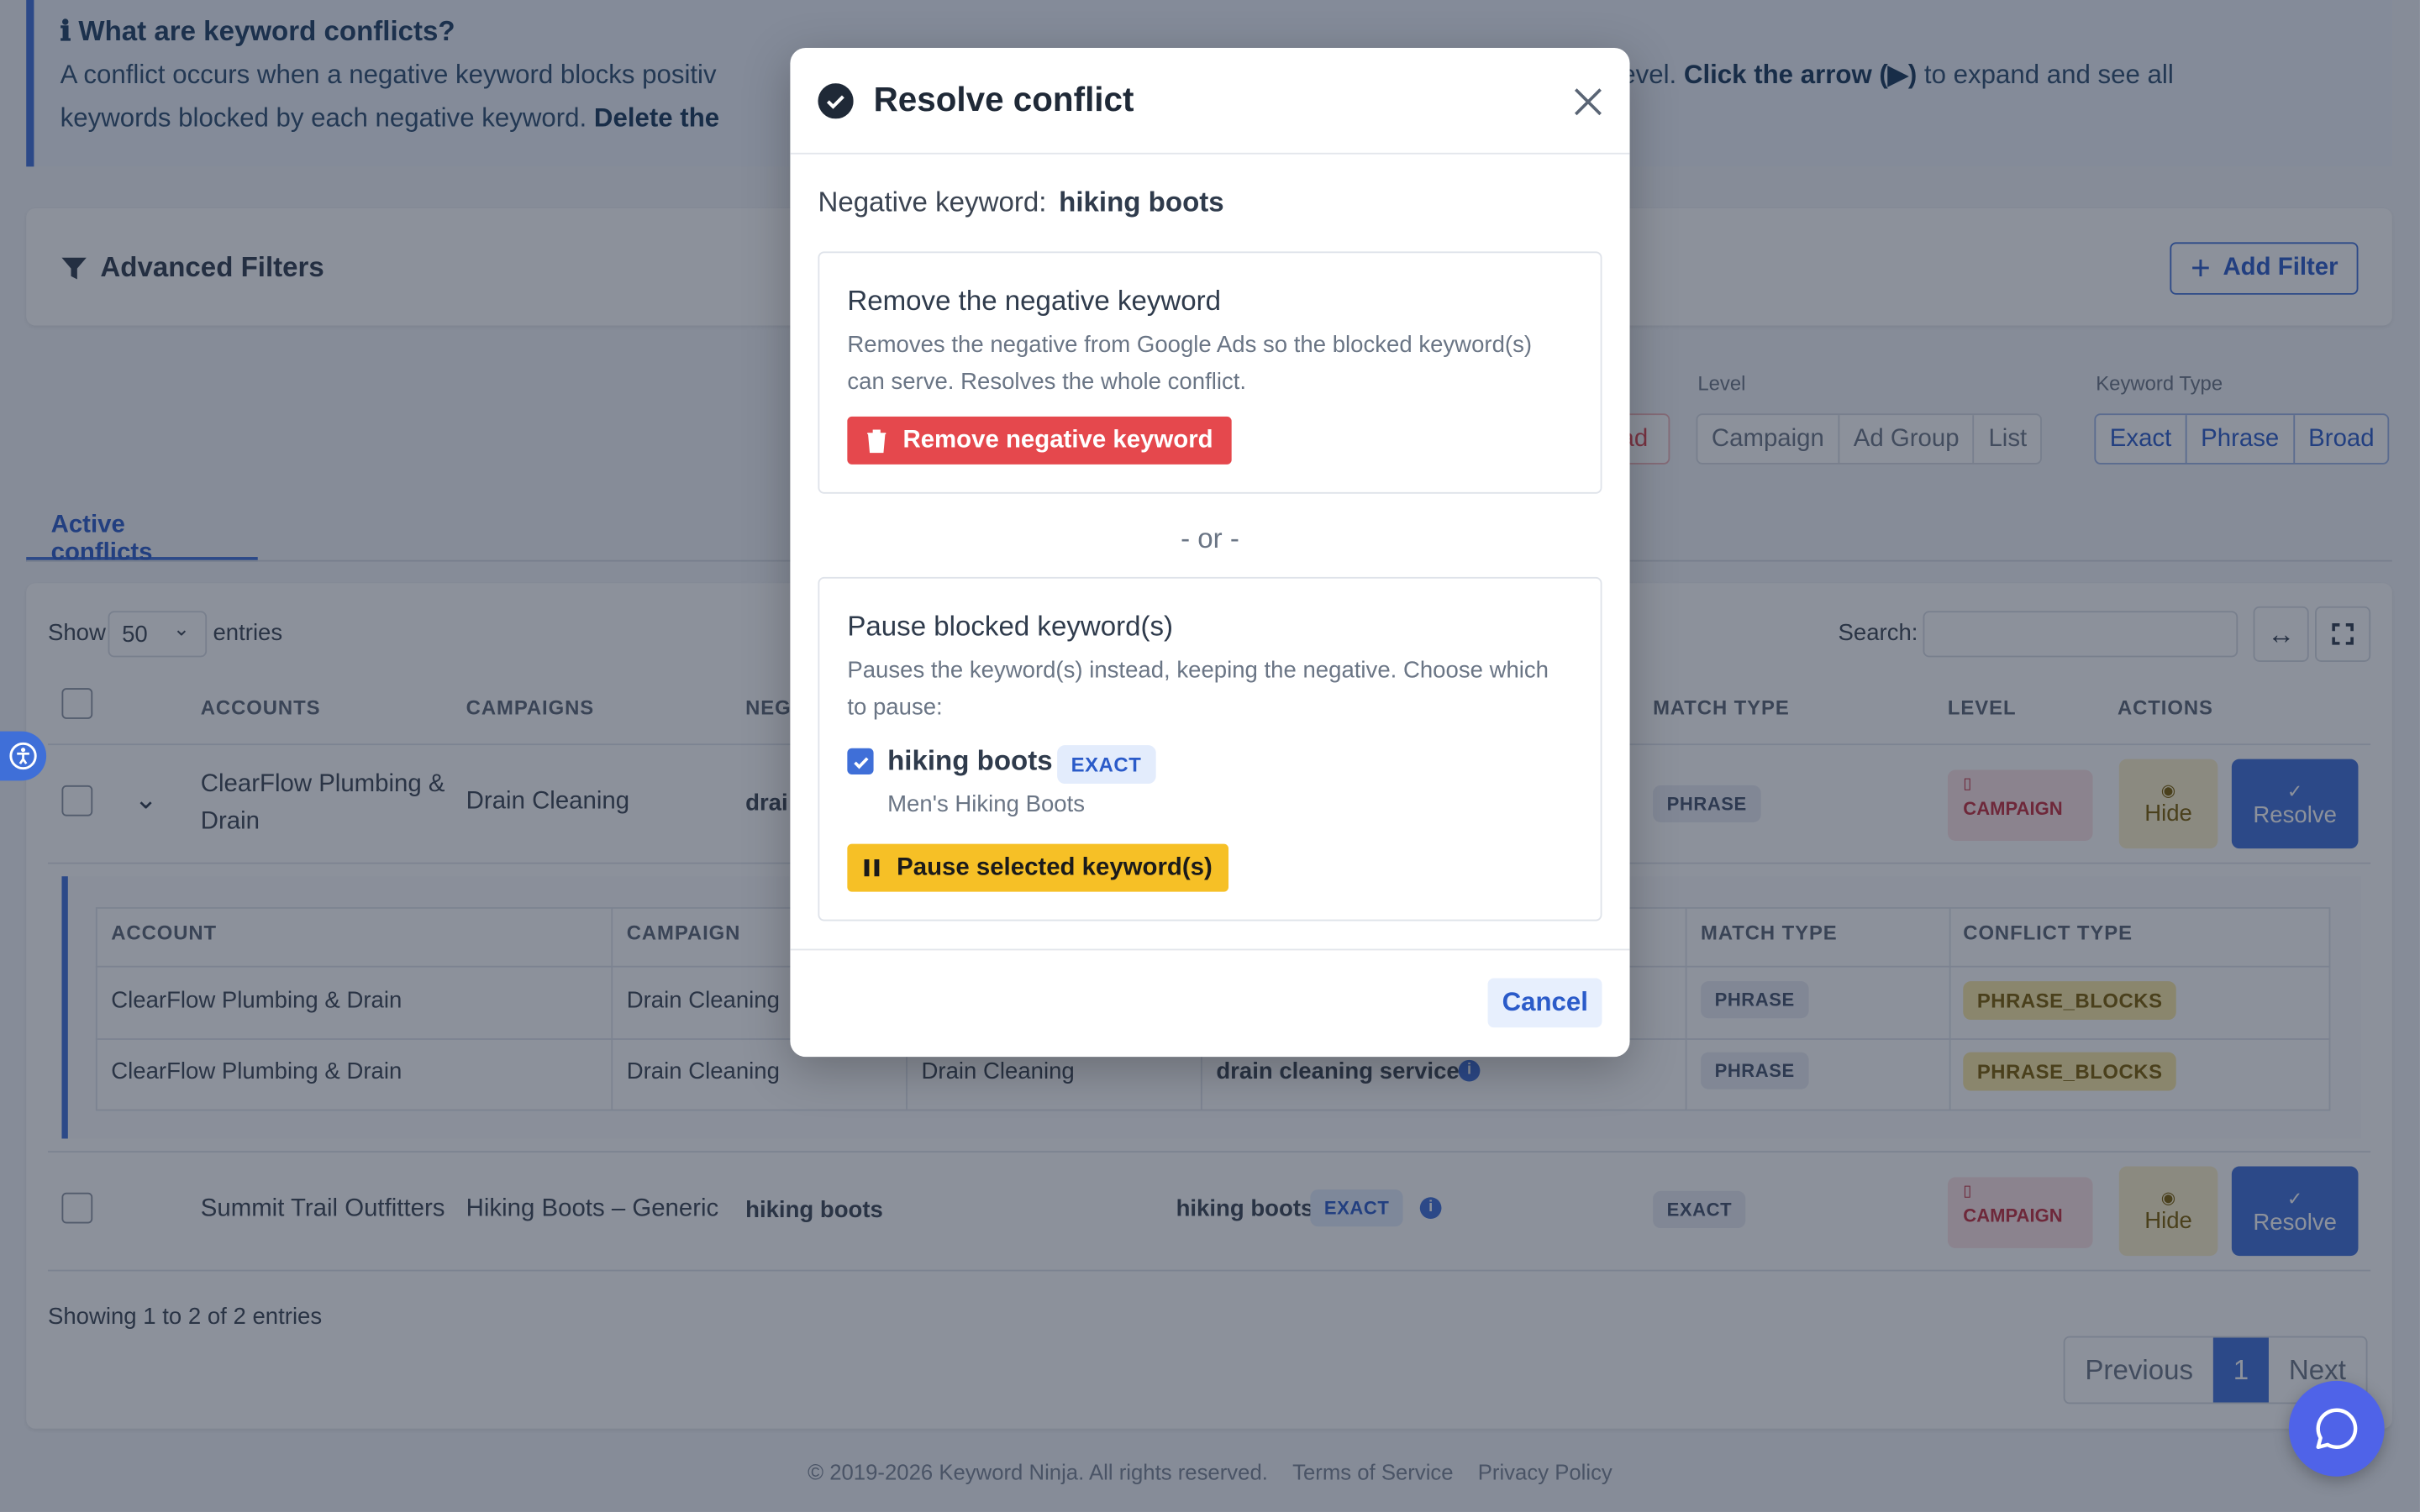 This screenshot has width=2420, height=1512. What do you see at coordinates (970, 760) in the screenshot?
I see `pause-keyword-name: hiking boots` at bounding box center [970, 760].